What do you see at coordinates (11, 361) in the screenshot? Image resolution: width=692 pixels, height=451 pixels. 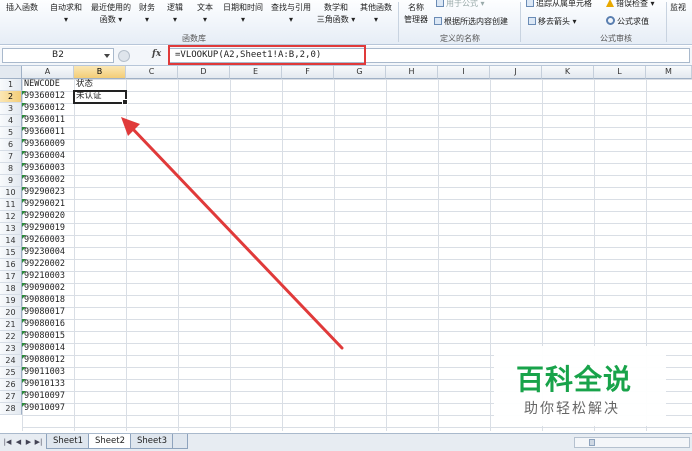 I see `row-header-24: 24` at bounding box center [11, 361].